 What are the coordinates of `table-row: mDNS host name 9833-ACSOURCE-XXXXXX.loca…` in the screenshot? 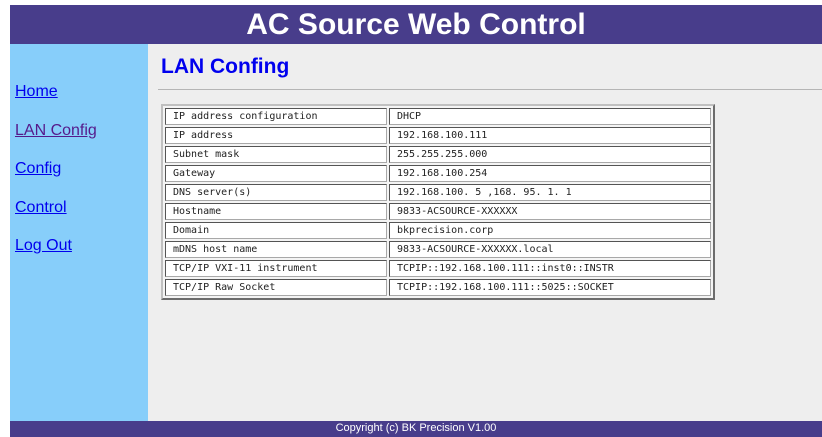 It's located at (438, 249).